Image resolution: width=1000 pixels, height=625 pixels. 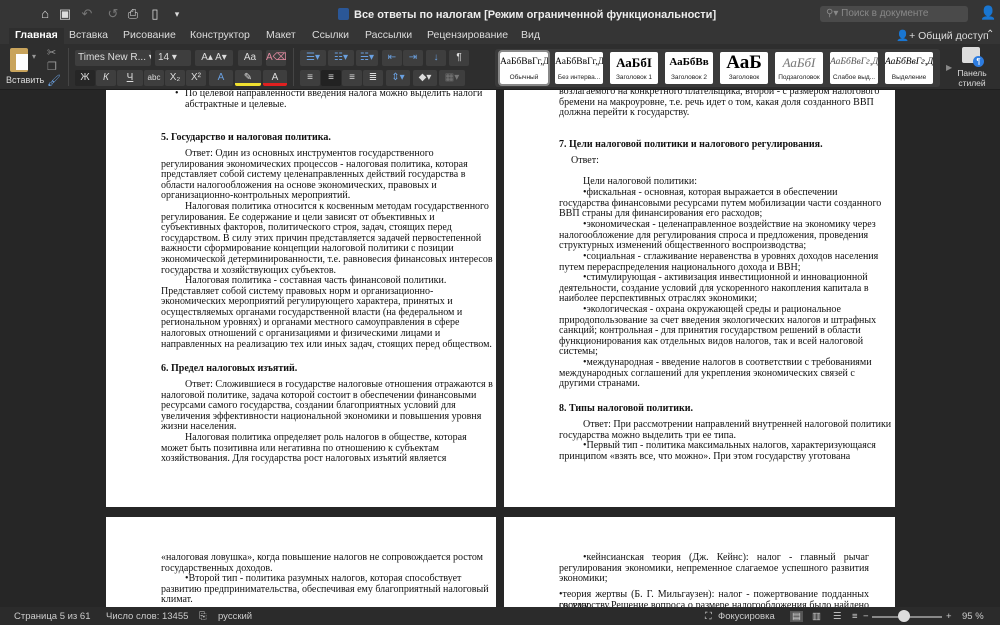 What do you see at coordinates (175, 78) in the screenshot?
I see `subscript-button: X₂` at bounding box center [175, 78].